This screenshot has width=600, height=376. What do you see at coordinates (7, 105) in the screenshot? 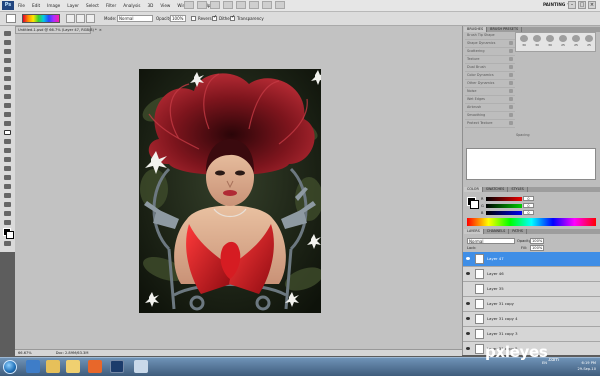
I see `clone-stamp-tool` at bounding box center [7, 105].